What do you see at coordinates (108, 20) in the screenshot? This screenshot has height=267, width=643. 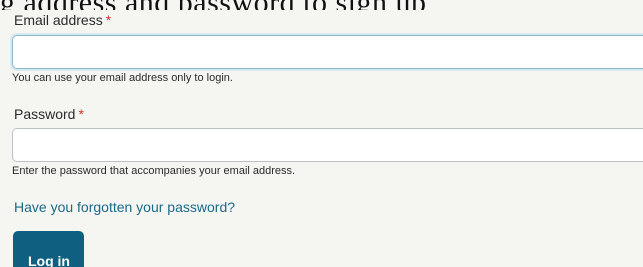 I see `email-required-mark: *` at bounding box center [108, 20].